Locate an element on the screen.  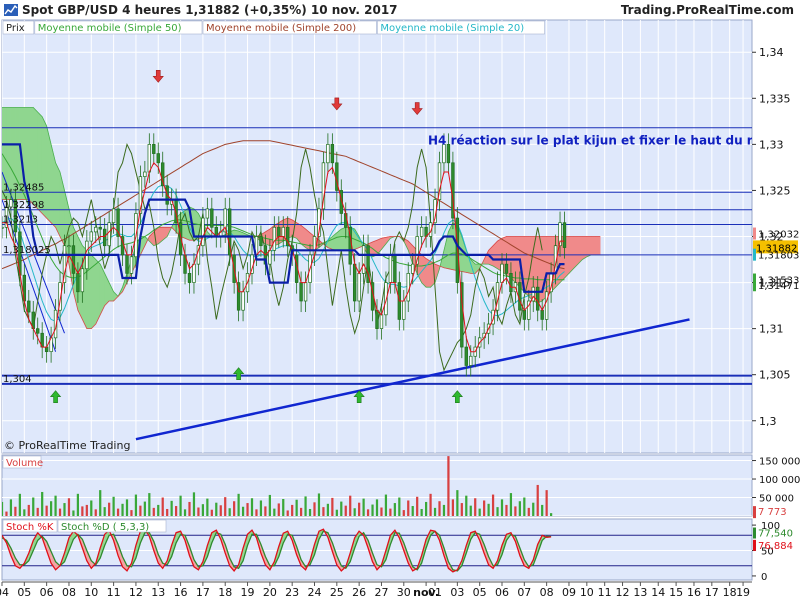
legend-item: Moyenne mobile (Simple 200) is located at coordinates (281, 28).